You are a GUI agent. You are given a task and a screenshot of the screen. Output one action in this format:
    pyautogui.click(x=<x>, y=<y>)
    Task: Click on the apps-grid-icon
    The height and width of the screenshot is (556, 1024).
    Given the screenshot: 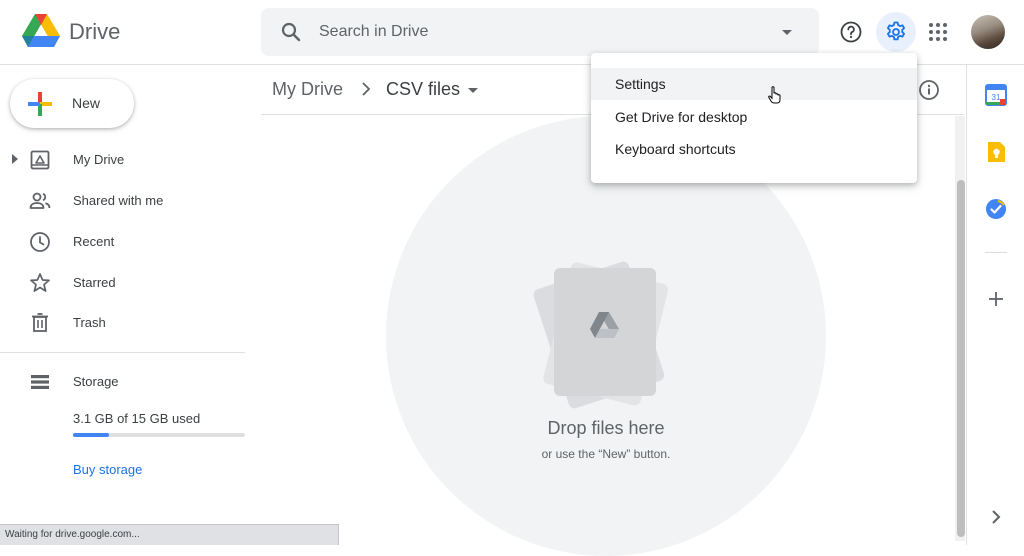 What is the action you would take?
    pyautogui.click(x=938, y=32)
    